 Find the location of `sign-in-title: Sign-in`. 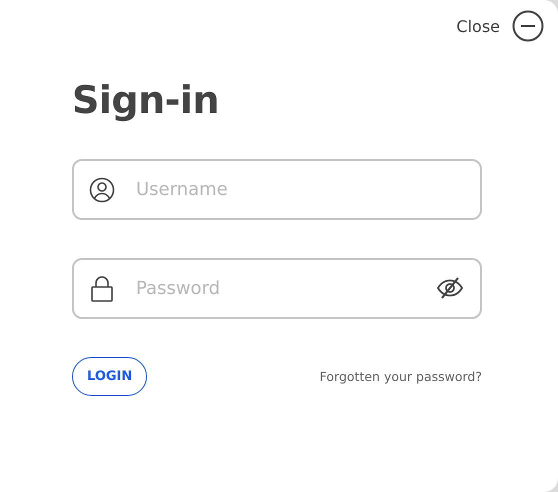

sign-in-title: Sign-in is located at coordinates (146, 100).